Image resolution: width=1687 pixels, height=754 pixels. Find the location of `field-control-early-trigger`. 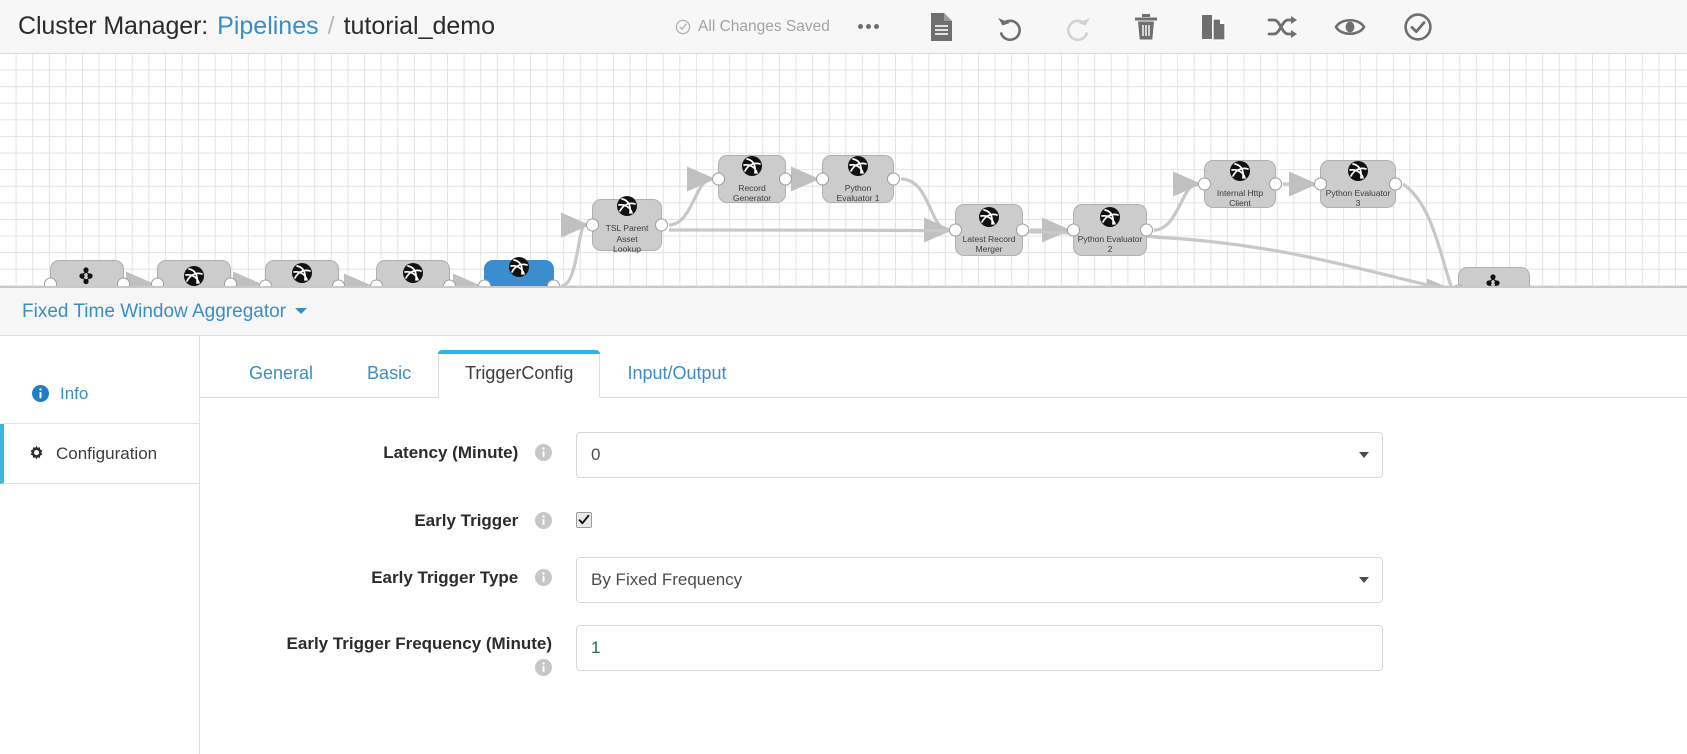

field-control-early-trigger is located at coordinates (1119, 514).